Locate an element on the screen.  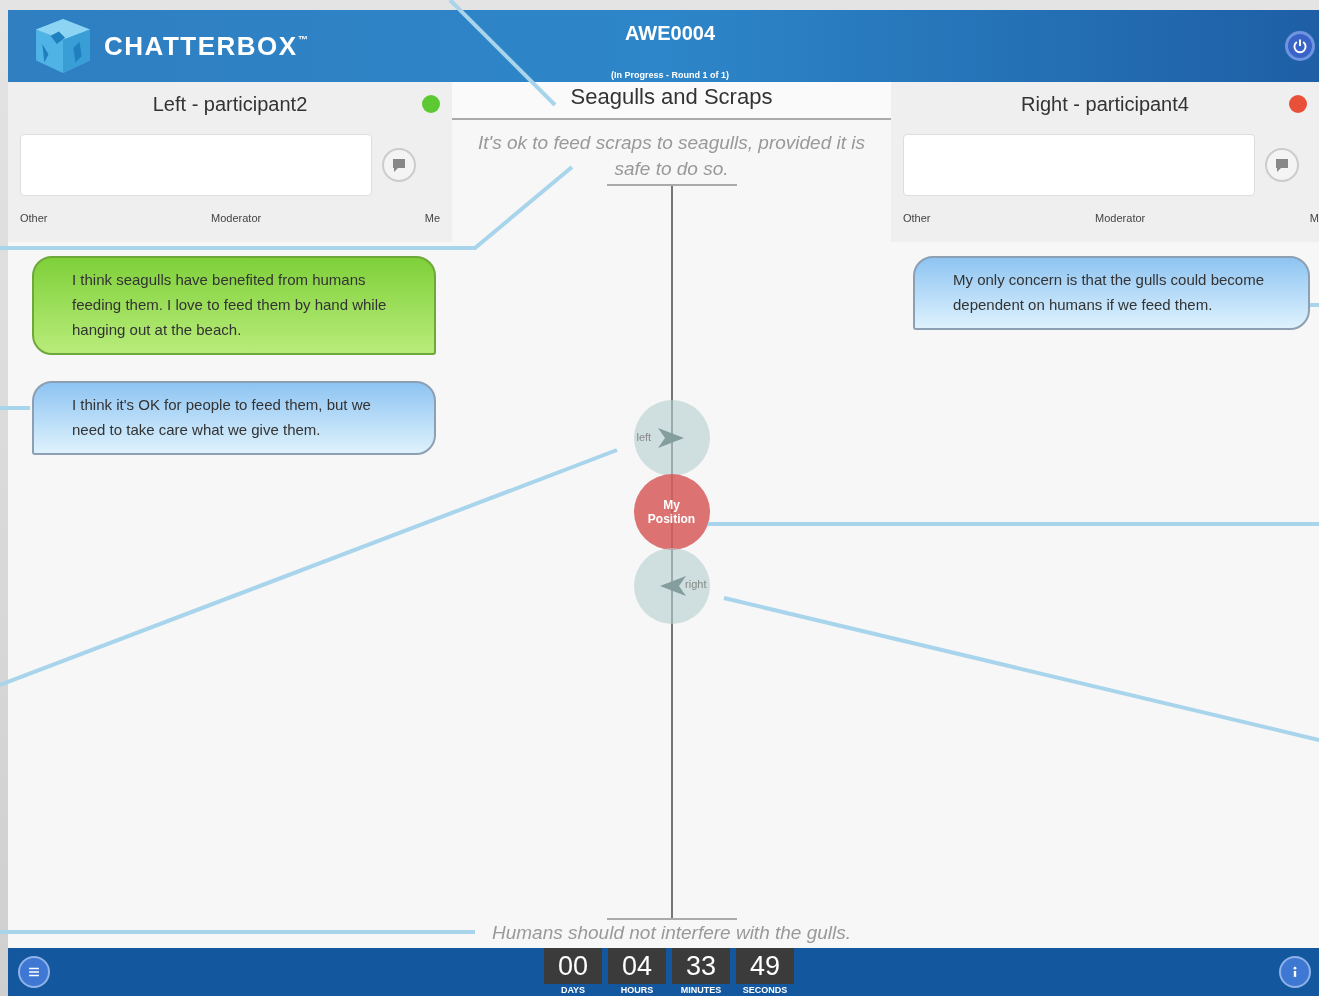
session-code: AWE0004 is located at coordinates (670, 33).